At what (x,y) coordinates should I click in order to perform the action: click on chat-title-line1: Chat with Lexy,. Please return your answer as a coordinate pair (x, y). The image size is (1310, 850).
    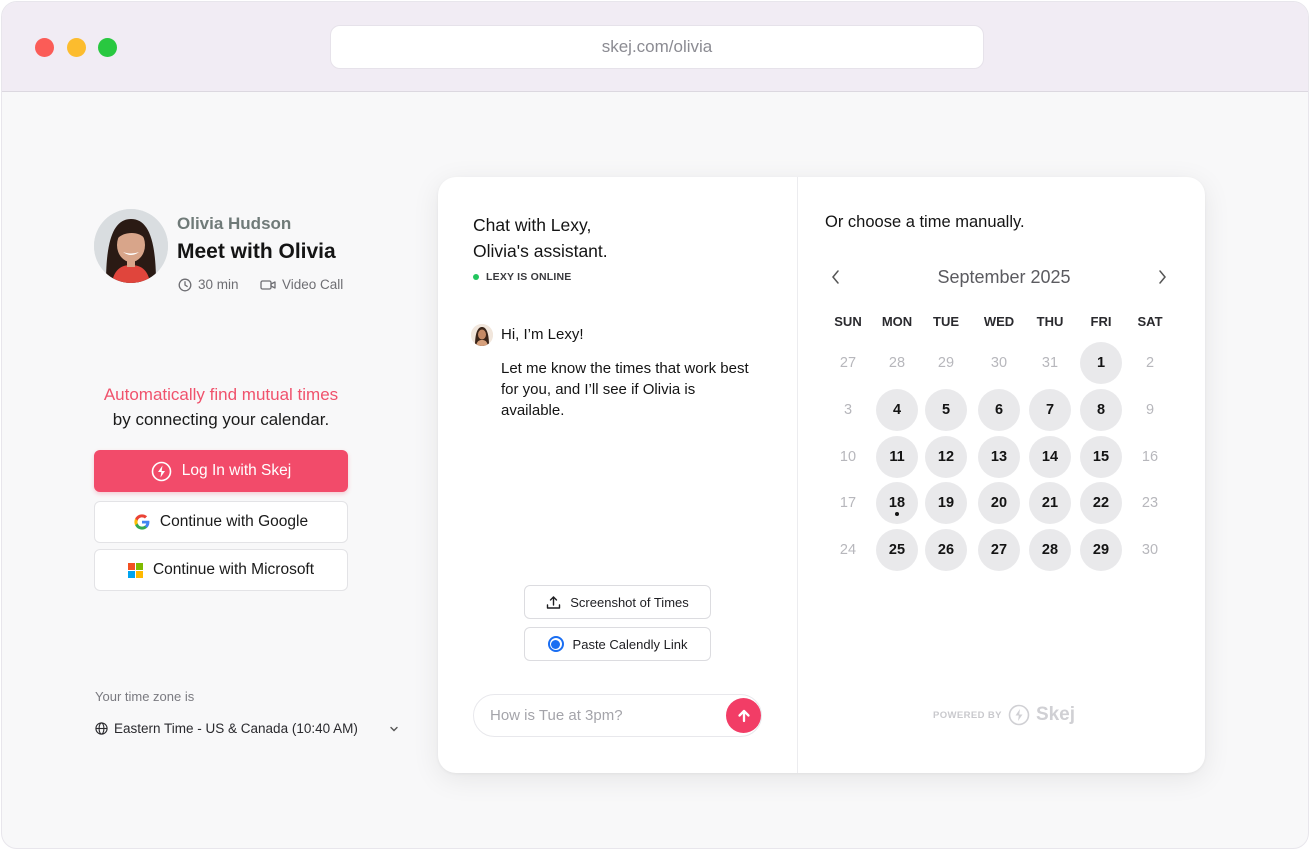
    Looking at the image, I should click on (532, 225).